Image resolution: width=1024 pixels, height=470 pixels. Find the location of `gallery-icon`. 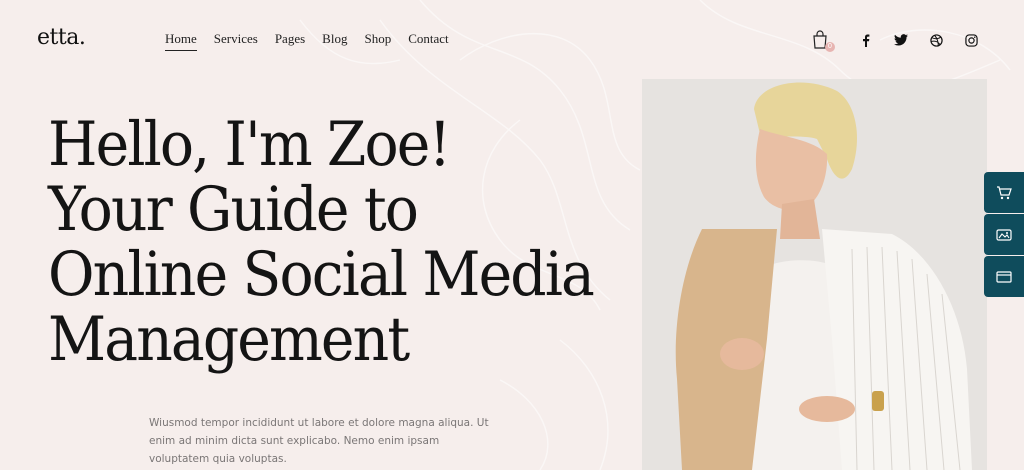

gallery-icon is located at coordinates (1004, 234).